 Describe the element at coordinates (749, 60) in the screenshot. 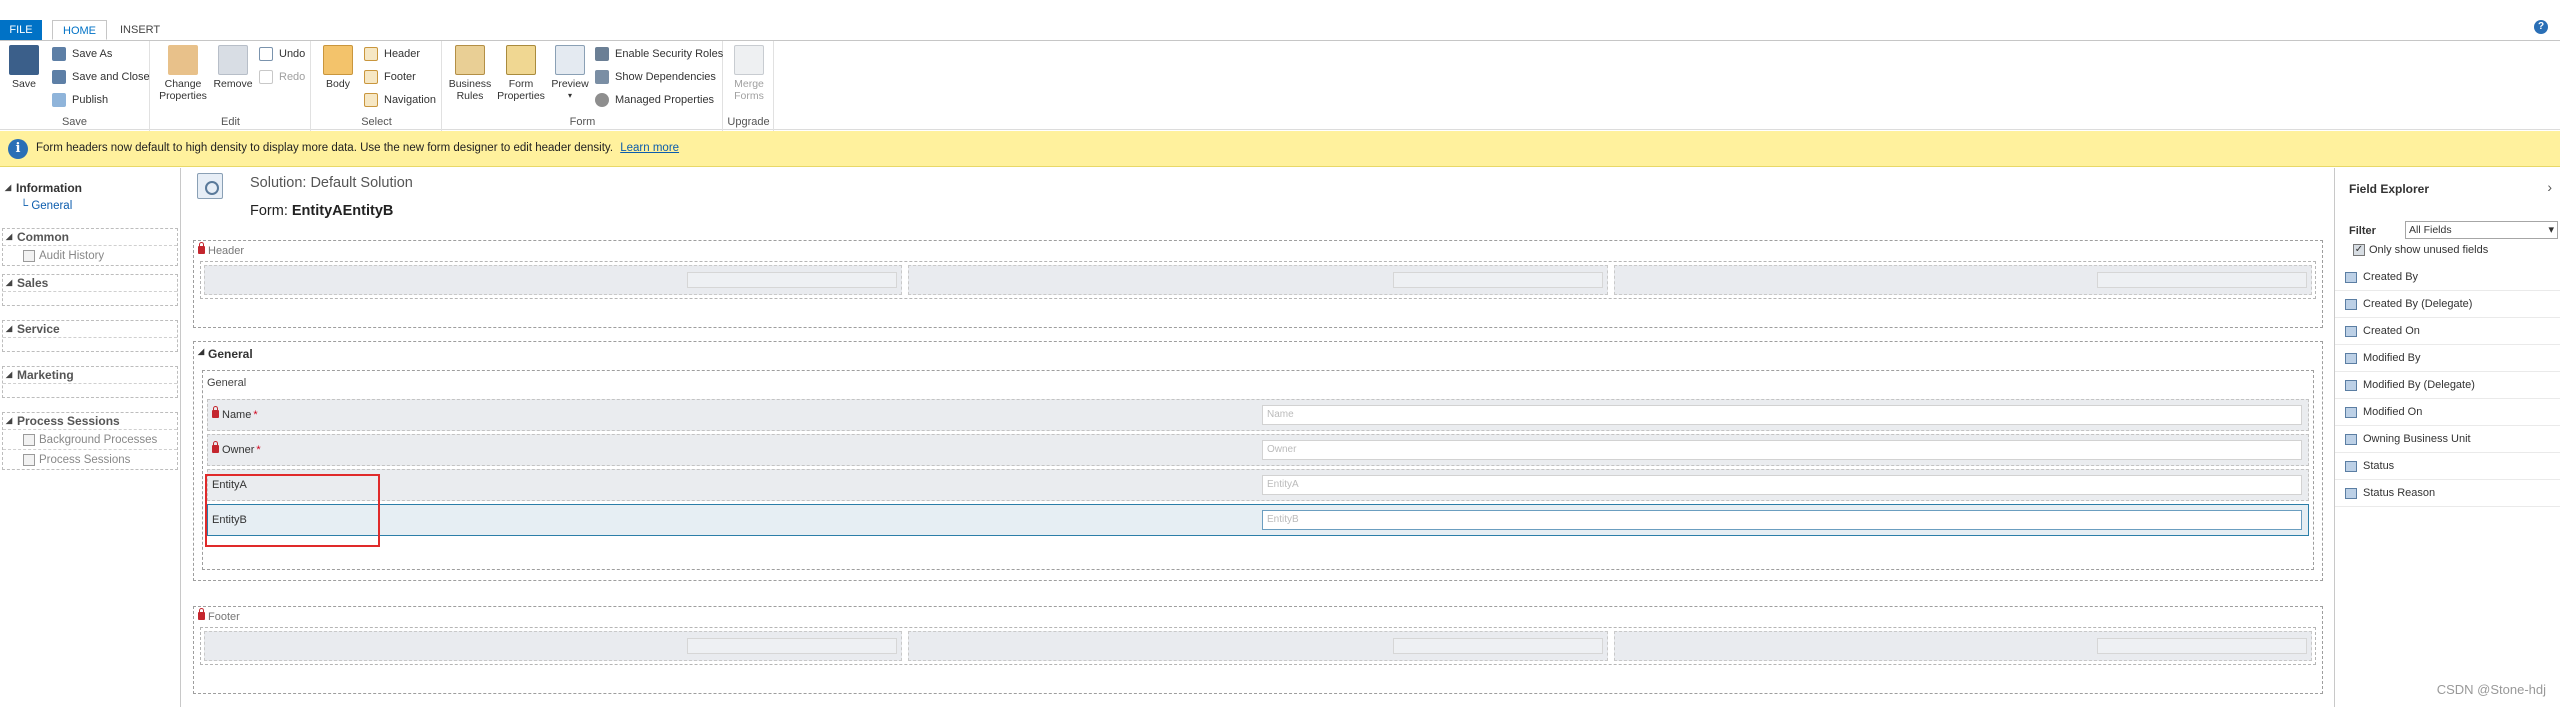

I see `merge-forms-icon` at that location.